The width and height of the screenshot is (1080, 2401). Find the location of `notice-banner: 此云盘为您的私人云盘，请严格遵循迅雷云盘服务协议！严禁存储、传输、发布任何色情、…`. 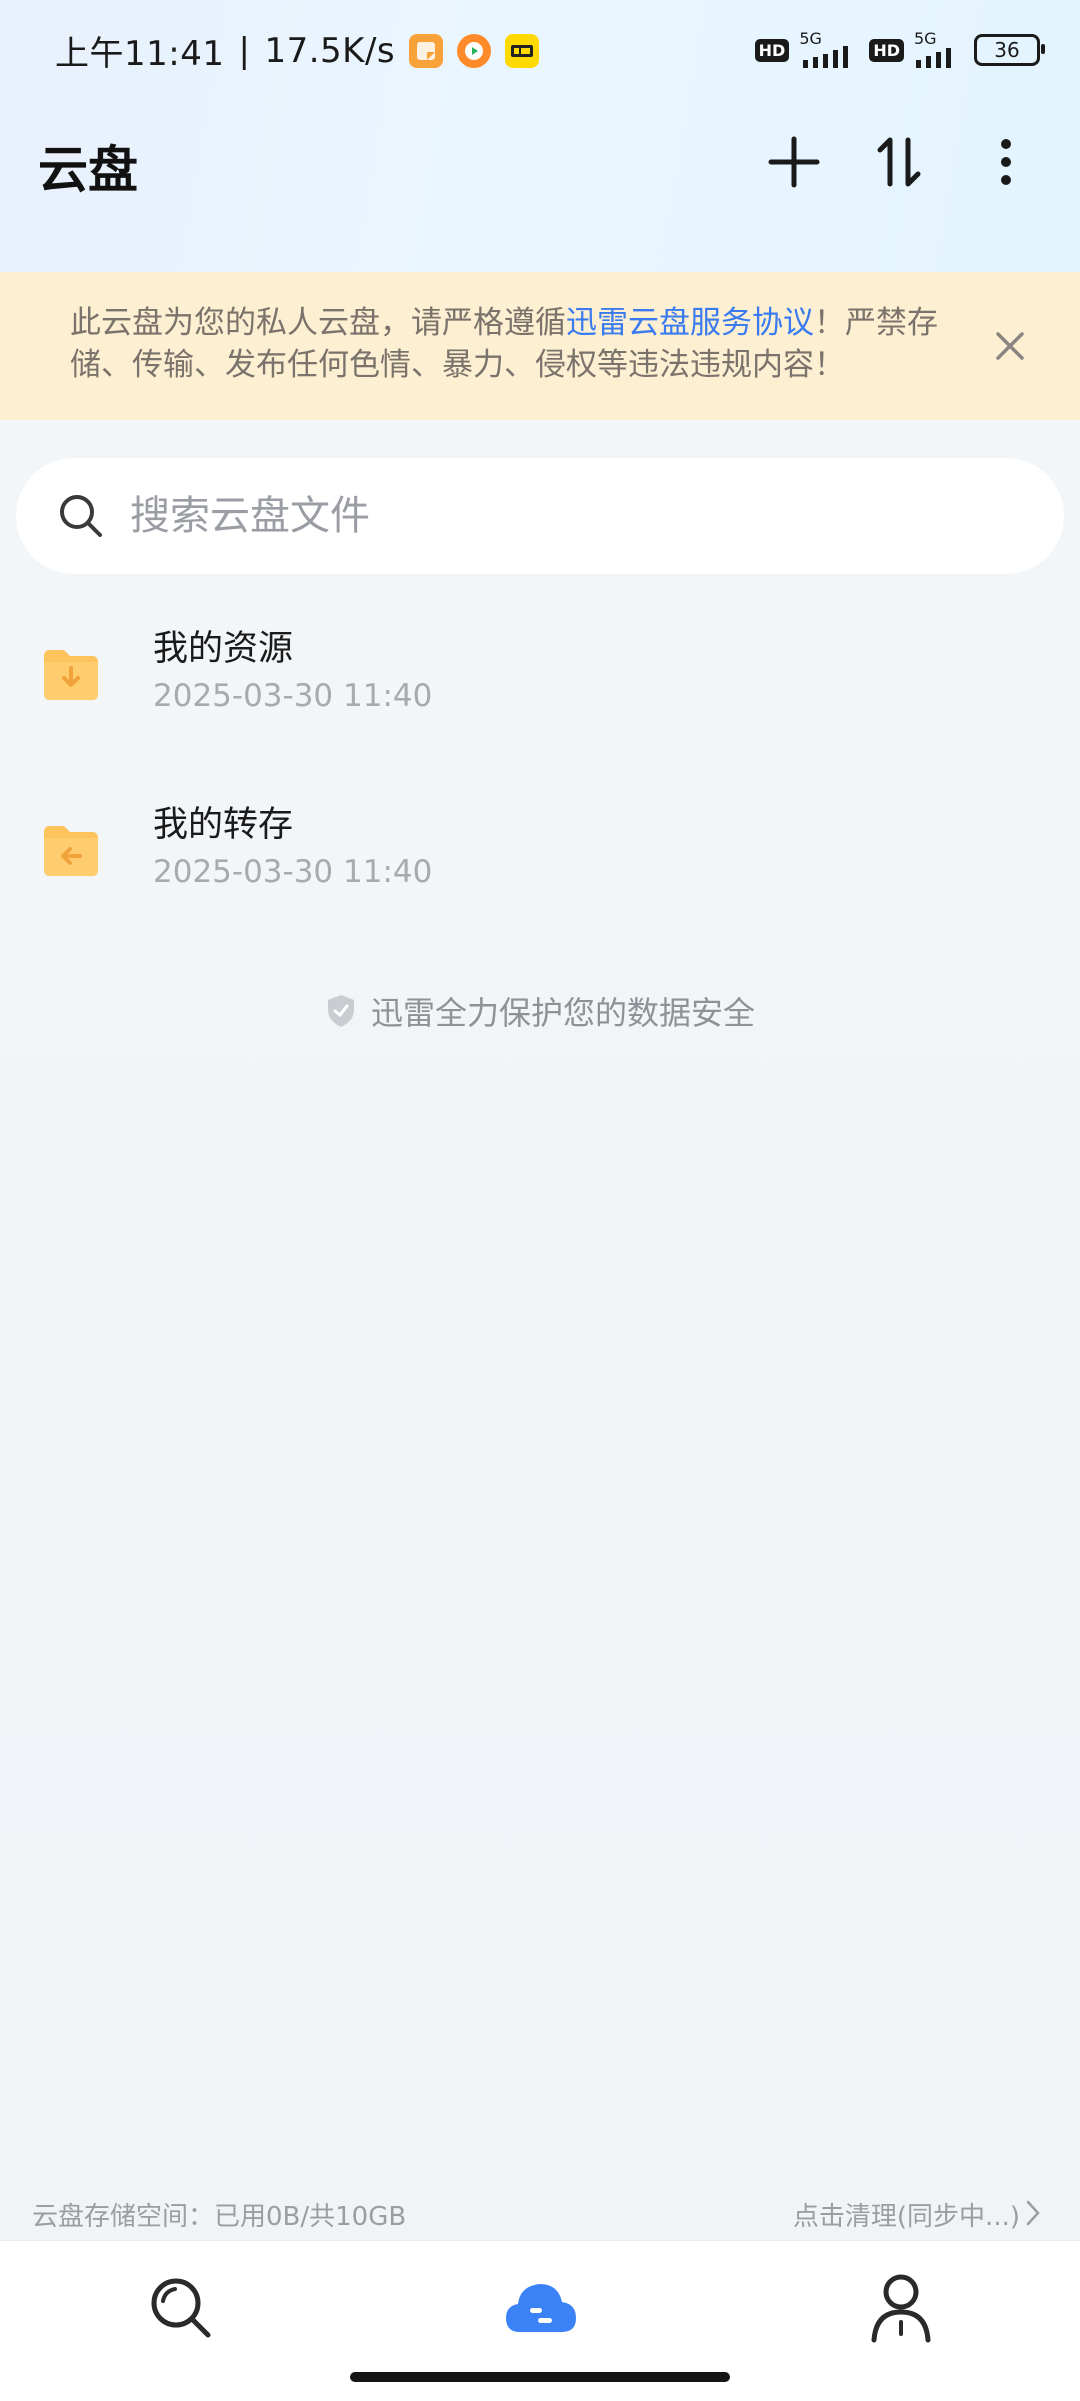

notice-banner: 此云盘为您的私人云盘，请严格遵循迅雷云盘服务协议！严禁存储、传输、发布任何色情、… is located at coordinates (540, 346).